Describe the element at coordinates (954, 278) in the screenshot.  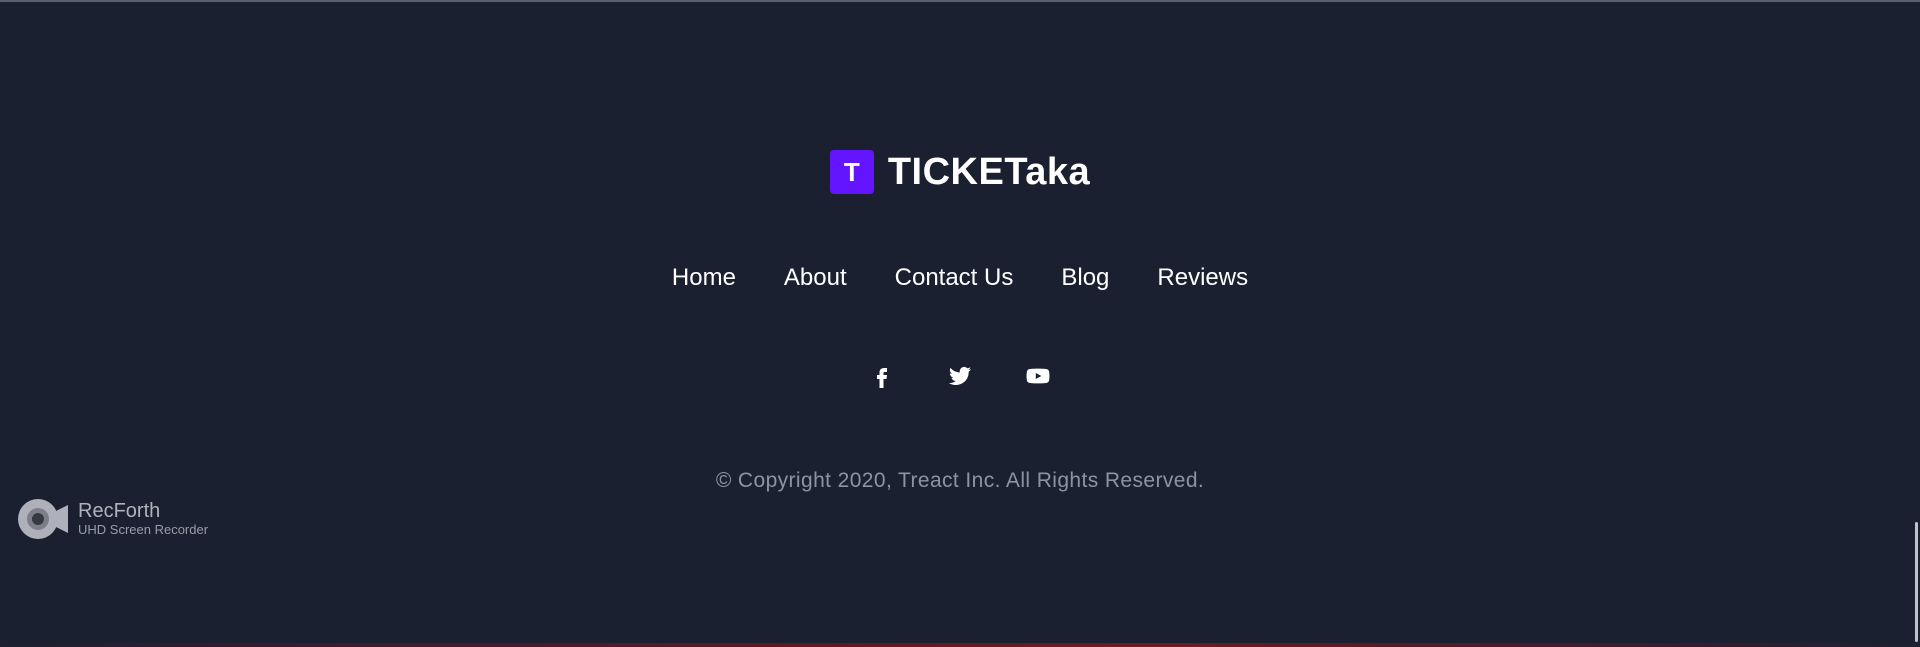
I see `nav-link-contact-us: Contact Us` at that location.